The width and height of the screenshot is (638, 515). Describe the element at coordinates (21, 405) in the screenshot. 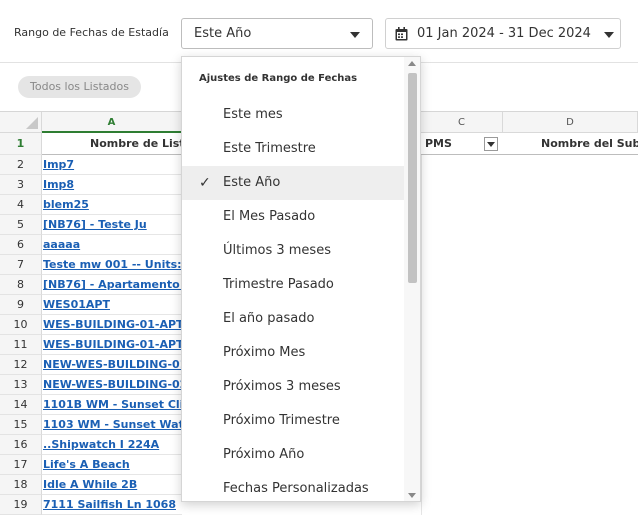

I see `row-number: 14` at that location.